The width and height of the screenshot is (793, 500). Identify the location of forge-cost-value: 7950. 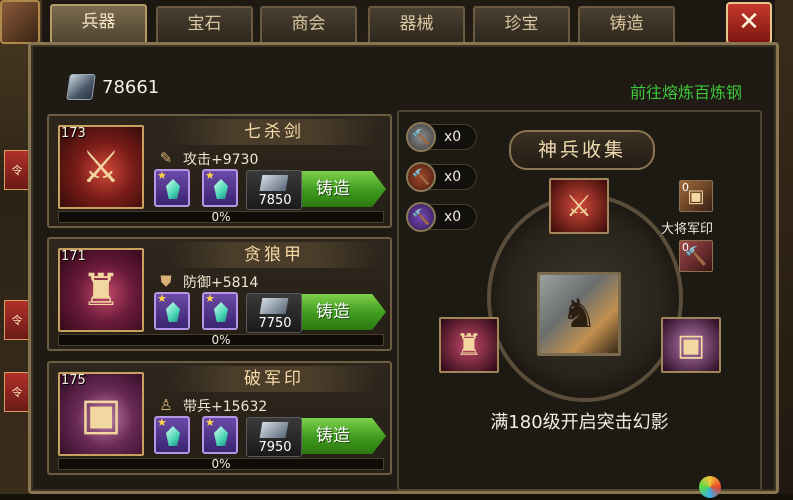
(275, 447).